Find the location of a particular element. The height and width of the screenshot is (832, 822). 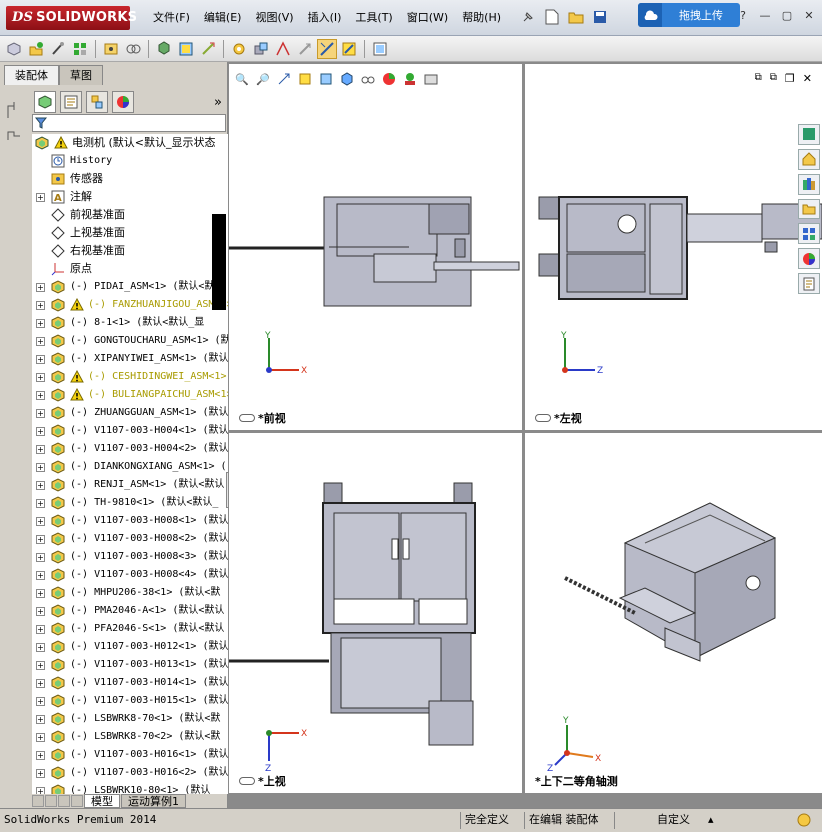

appearances-icon is located at coordinates (809, 259).